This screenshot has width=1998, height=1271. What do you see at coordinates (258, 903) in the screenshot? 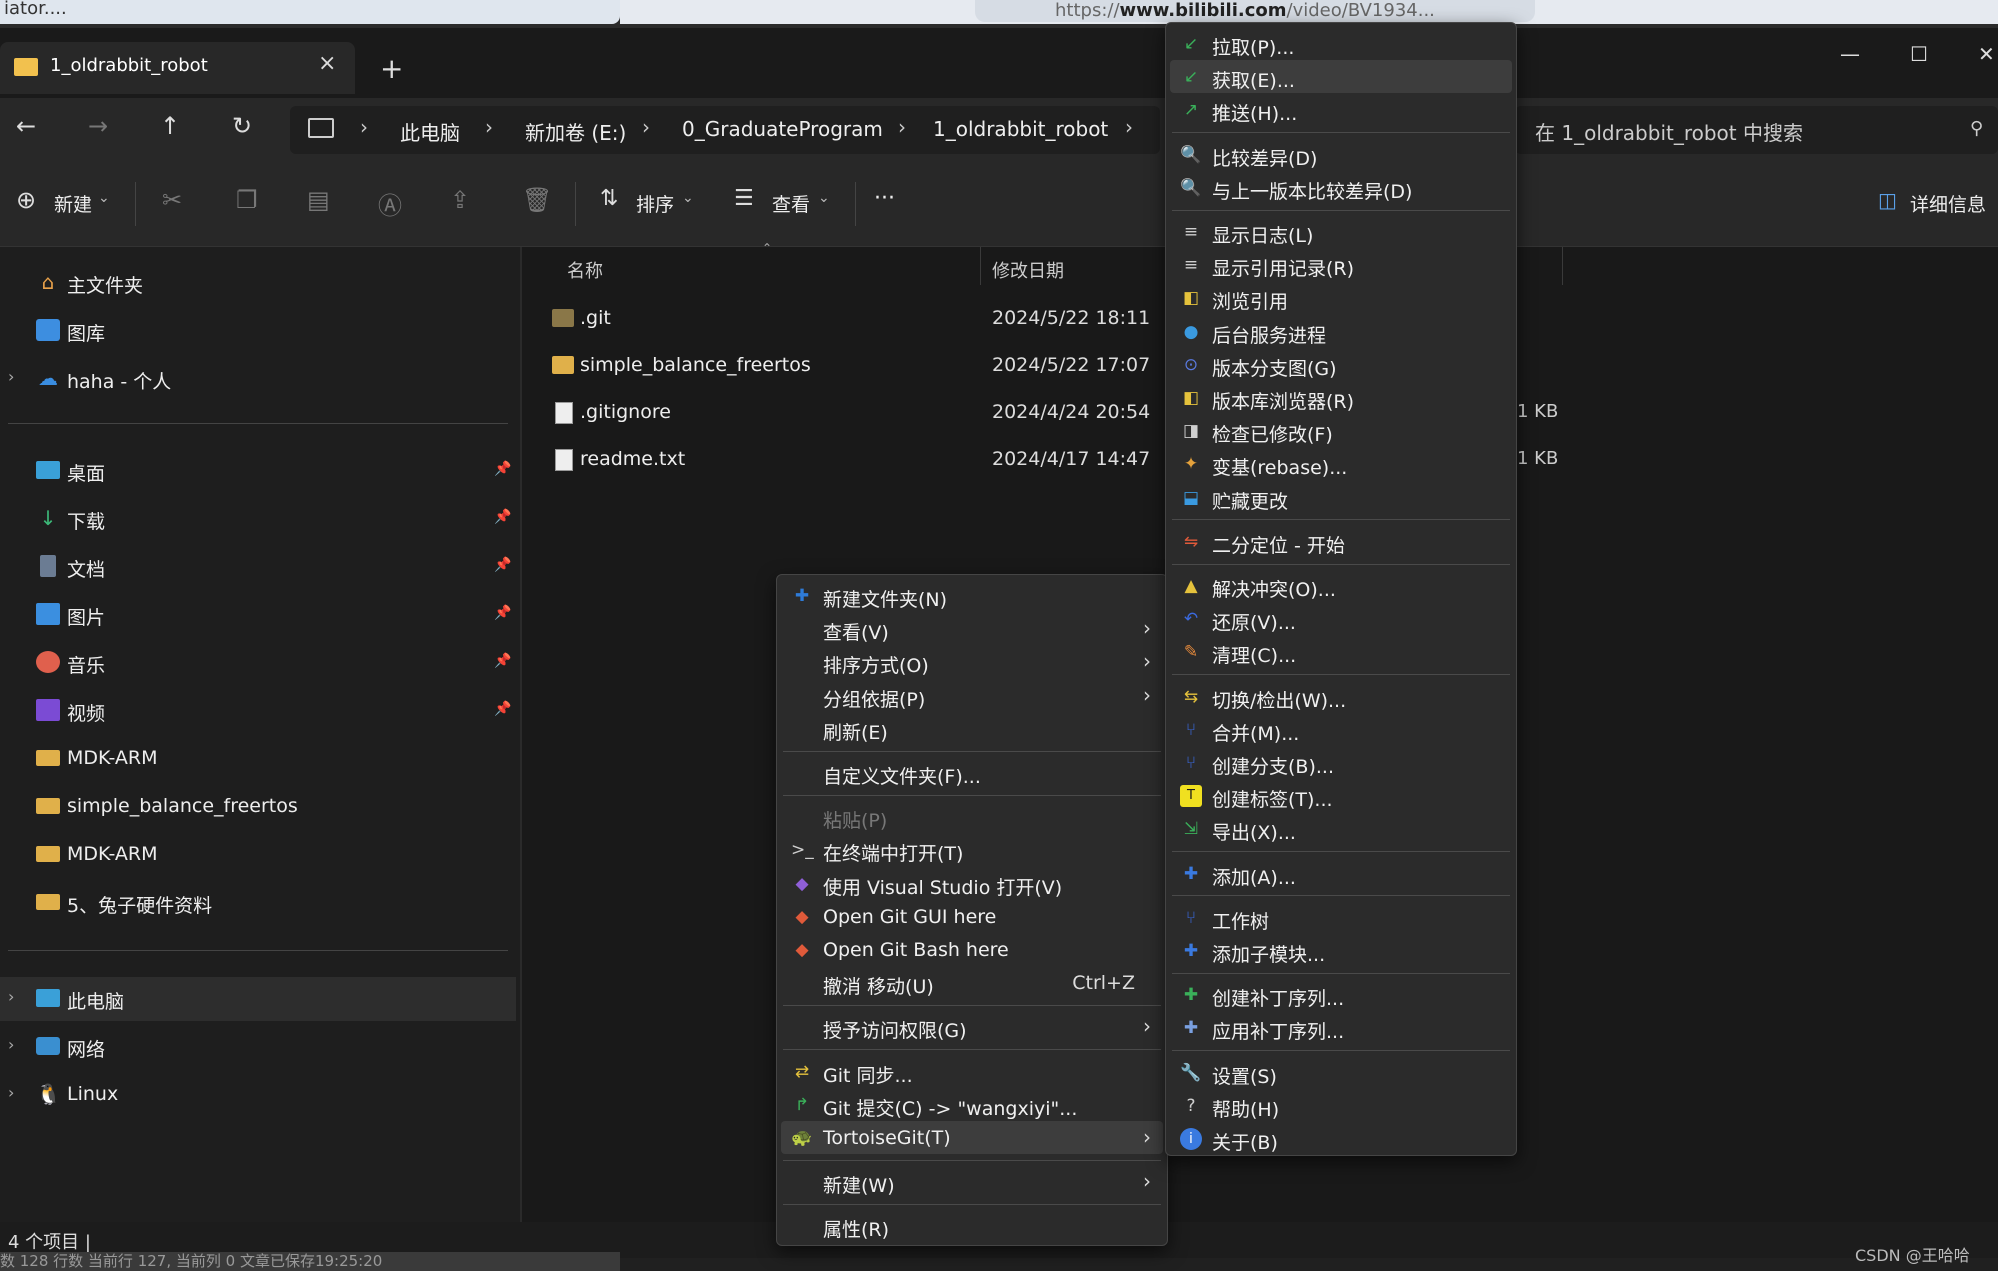
I see `sidebar-item-folder: 5、兔子硬件资料` at bounding box center [258, 903].